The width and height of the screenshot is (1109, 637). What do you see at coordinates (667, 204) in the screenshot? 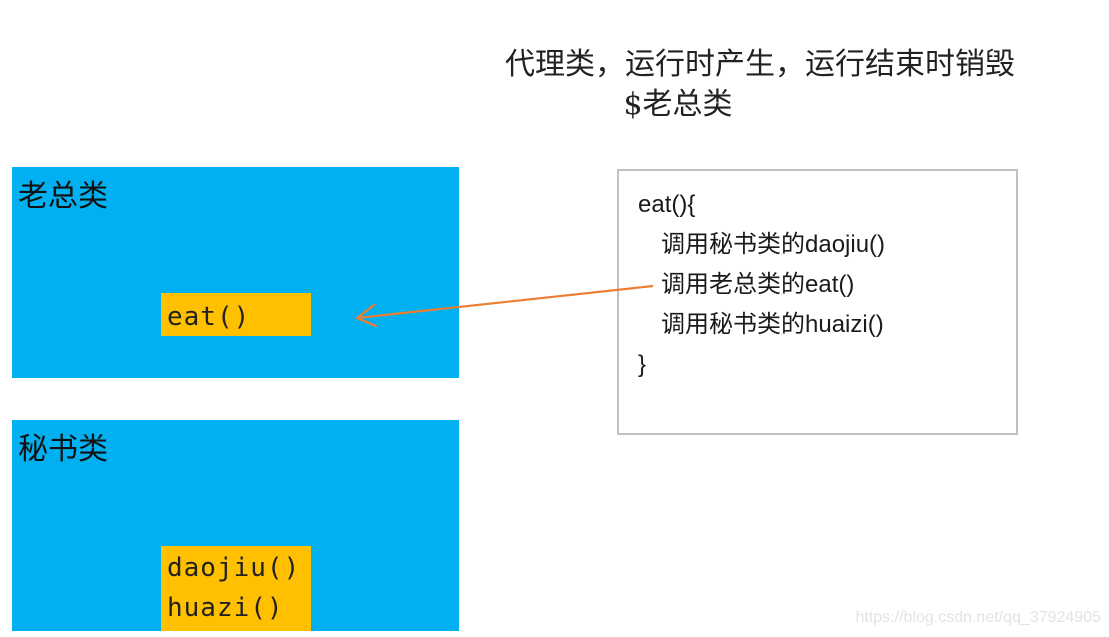
I see `proxy-code-line-open: eat(){` at bounding box center [667, 204].